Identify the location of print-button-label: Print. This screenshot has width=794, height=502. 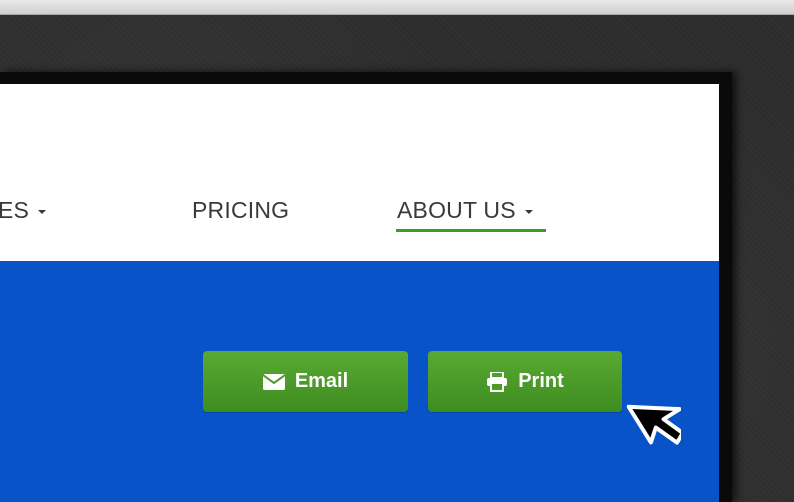
(541, 381).